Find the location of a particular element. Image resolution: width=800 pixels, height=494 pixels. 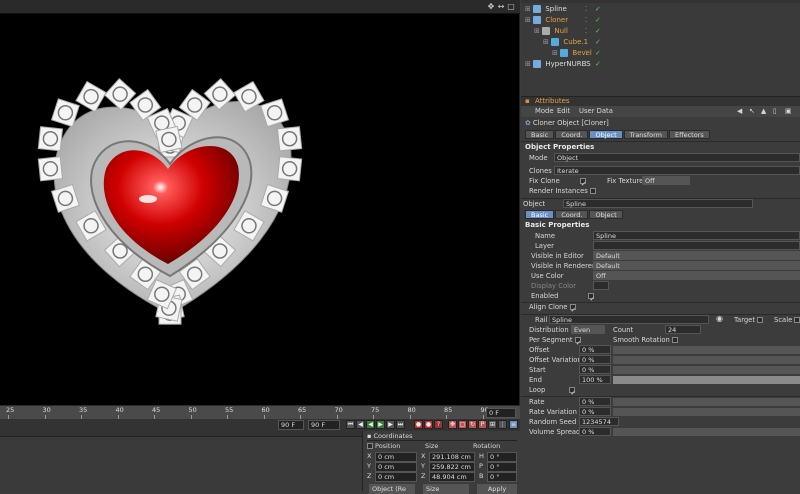

object-name: Null is located at coordinates (561, 31).